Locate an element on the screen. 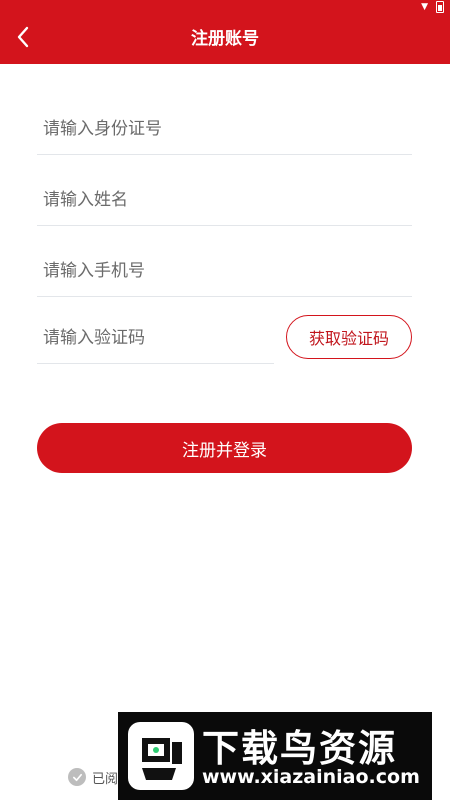 The width and height of the screenshot is (450, 800). status-bar: ▼ is located at coordinates (225, 7).